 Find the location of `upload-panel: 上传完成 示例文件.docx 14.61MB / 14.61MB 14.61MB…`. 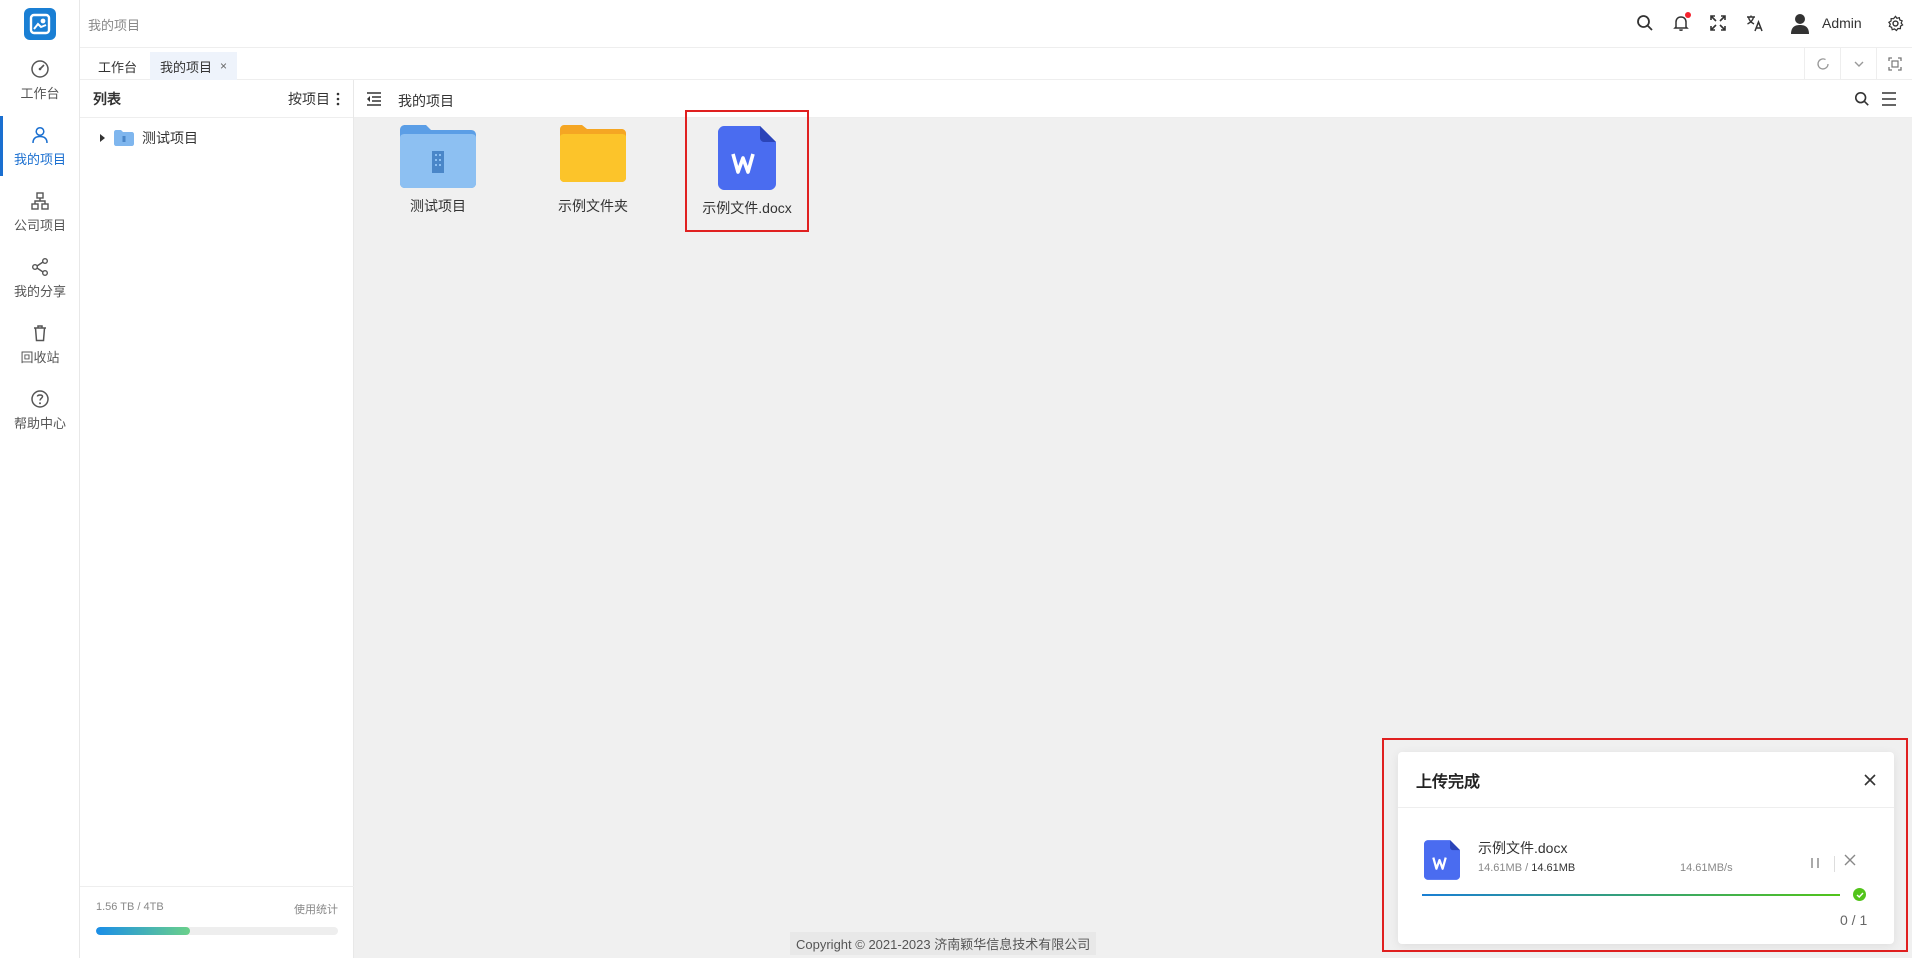

upload-panel: 上传完成 示例文件.docx 14.61MB / 14.61MB 14.61MB… is located at coordinates (1646, 848).